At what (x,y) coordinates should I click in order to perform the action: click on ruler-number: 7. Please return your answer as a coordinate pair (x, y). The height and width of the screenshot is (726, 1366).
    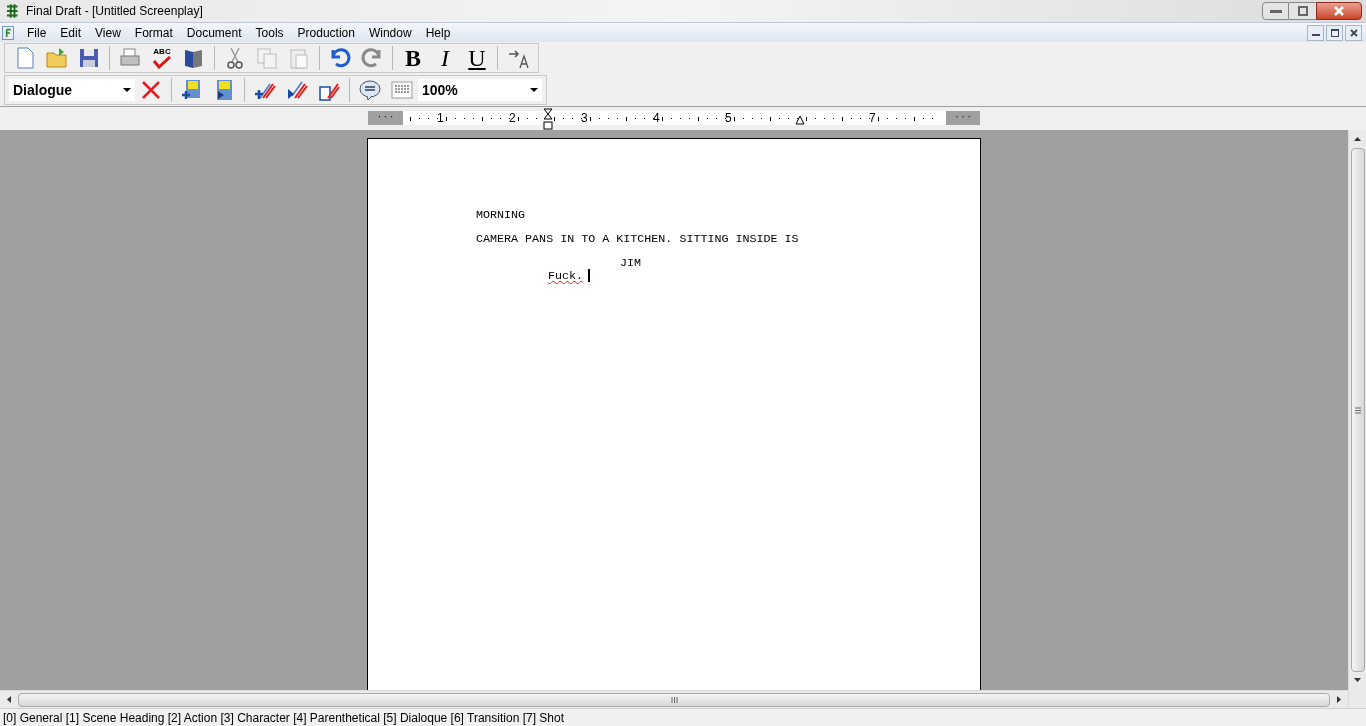
    Looking at the image, I should click on (872, 118).